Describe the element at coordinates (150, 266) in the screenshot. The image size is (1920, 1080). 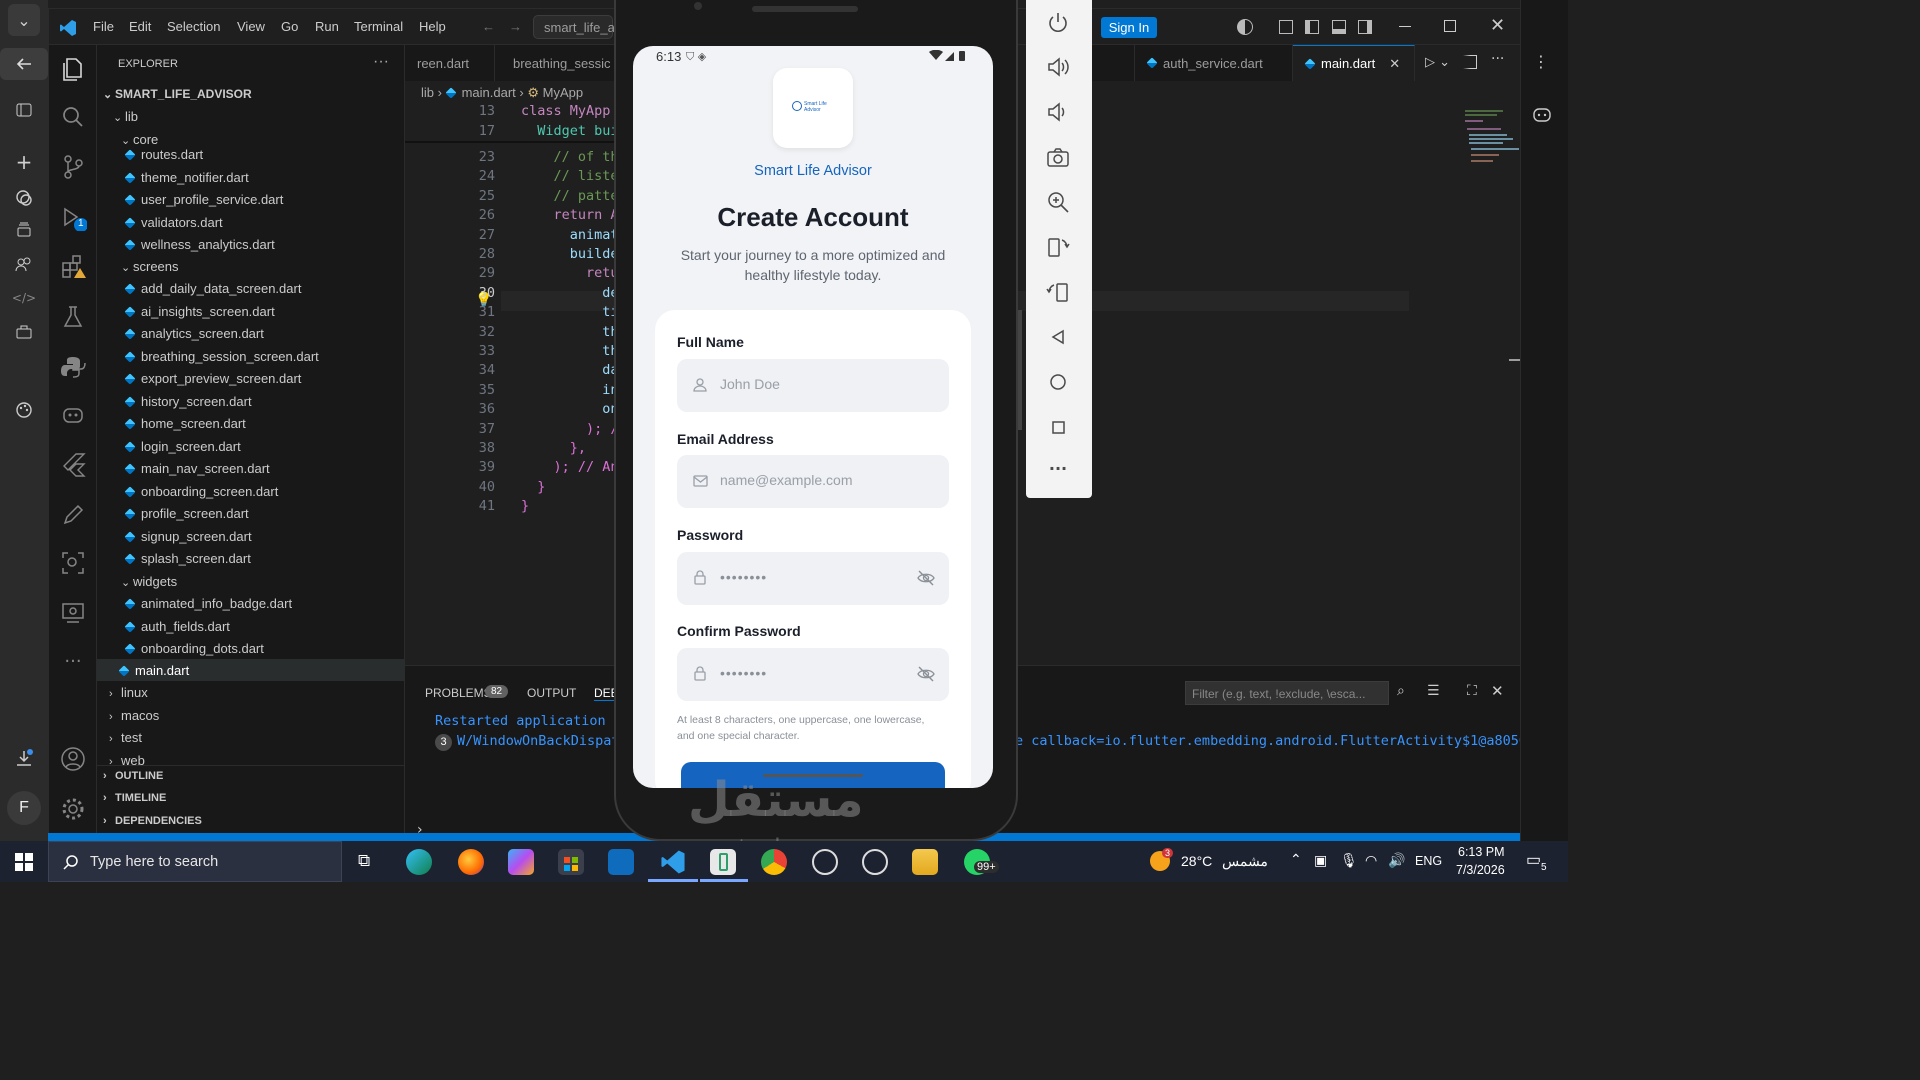
I see `folder-screens: ⌄ screens` at that location.